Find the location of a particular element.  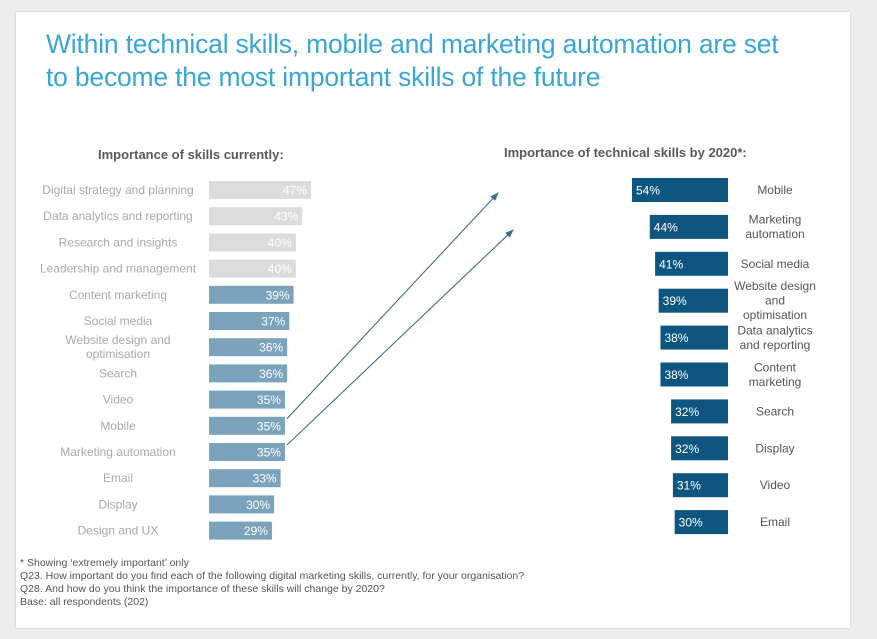

left-category-label-4: Content marketing is located at coordinates (118, 295).